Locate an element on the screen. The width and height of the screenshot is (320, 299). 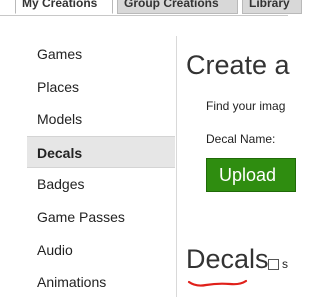
page-title: Create a is located at coordinates (238, 65).